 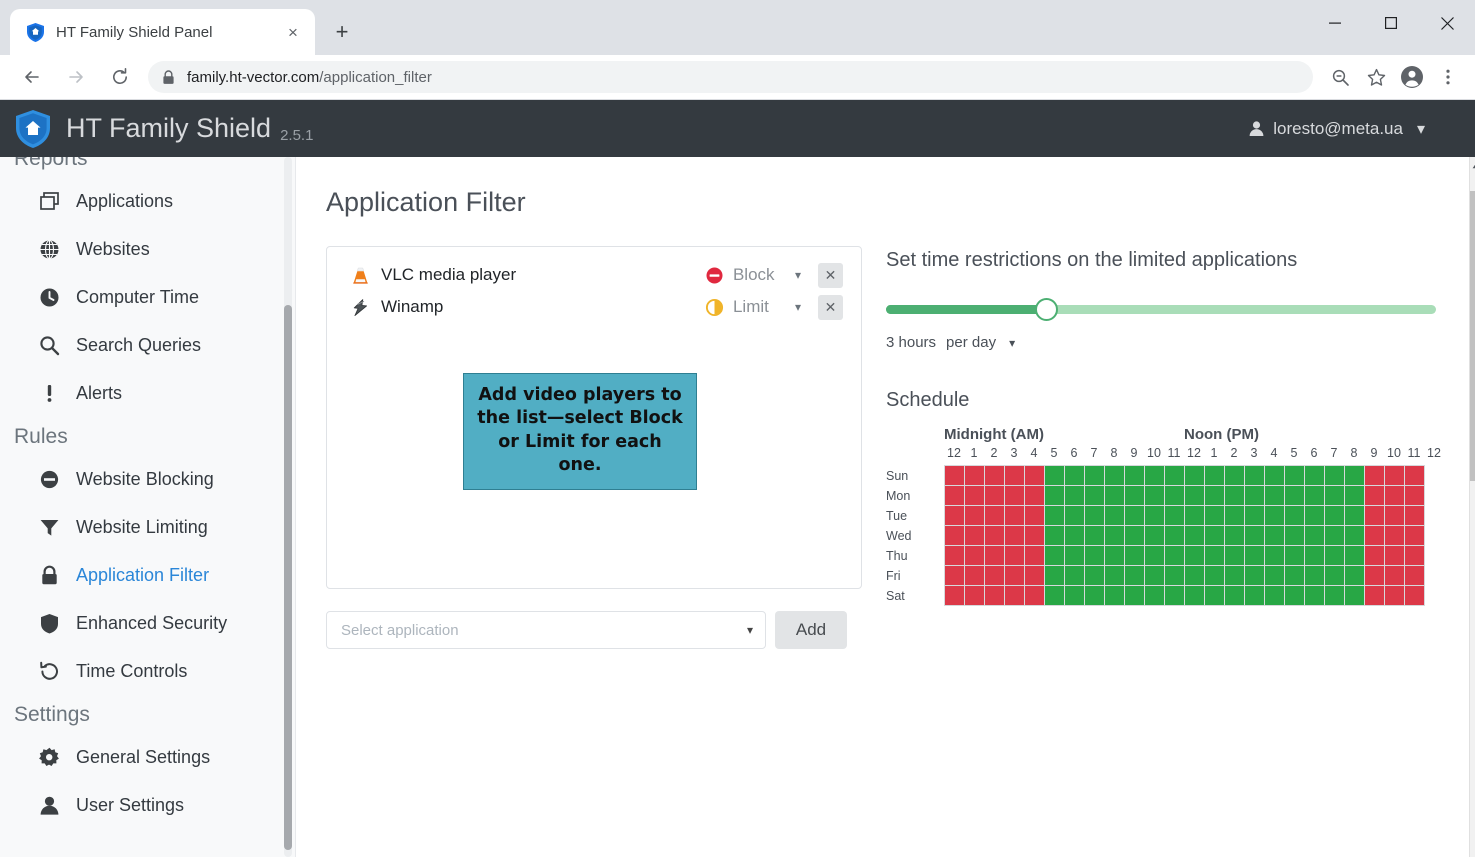 I want to click on tab-close-icon: ×, so click(x=293, y=32).